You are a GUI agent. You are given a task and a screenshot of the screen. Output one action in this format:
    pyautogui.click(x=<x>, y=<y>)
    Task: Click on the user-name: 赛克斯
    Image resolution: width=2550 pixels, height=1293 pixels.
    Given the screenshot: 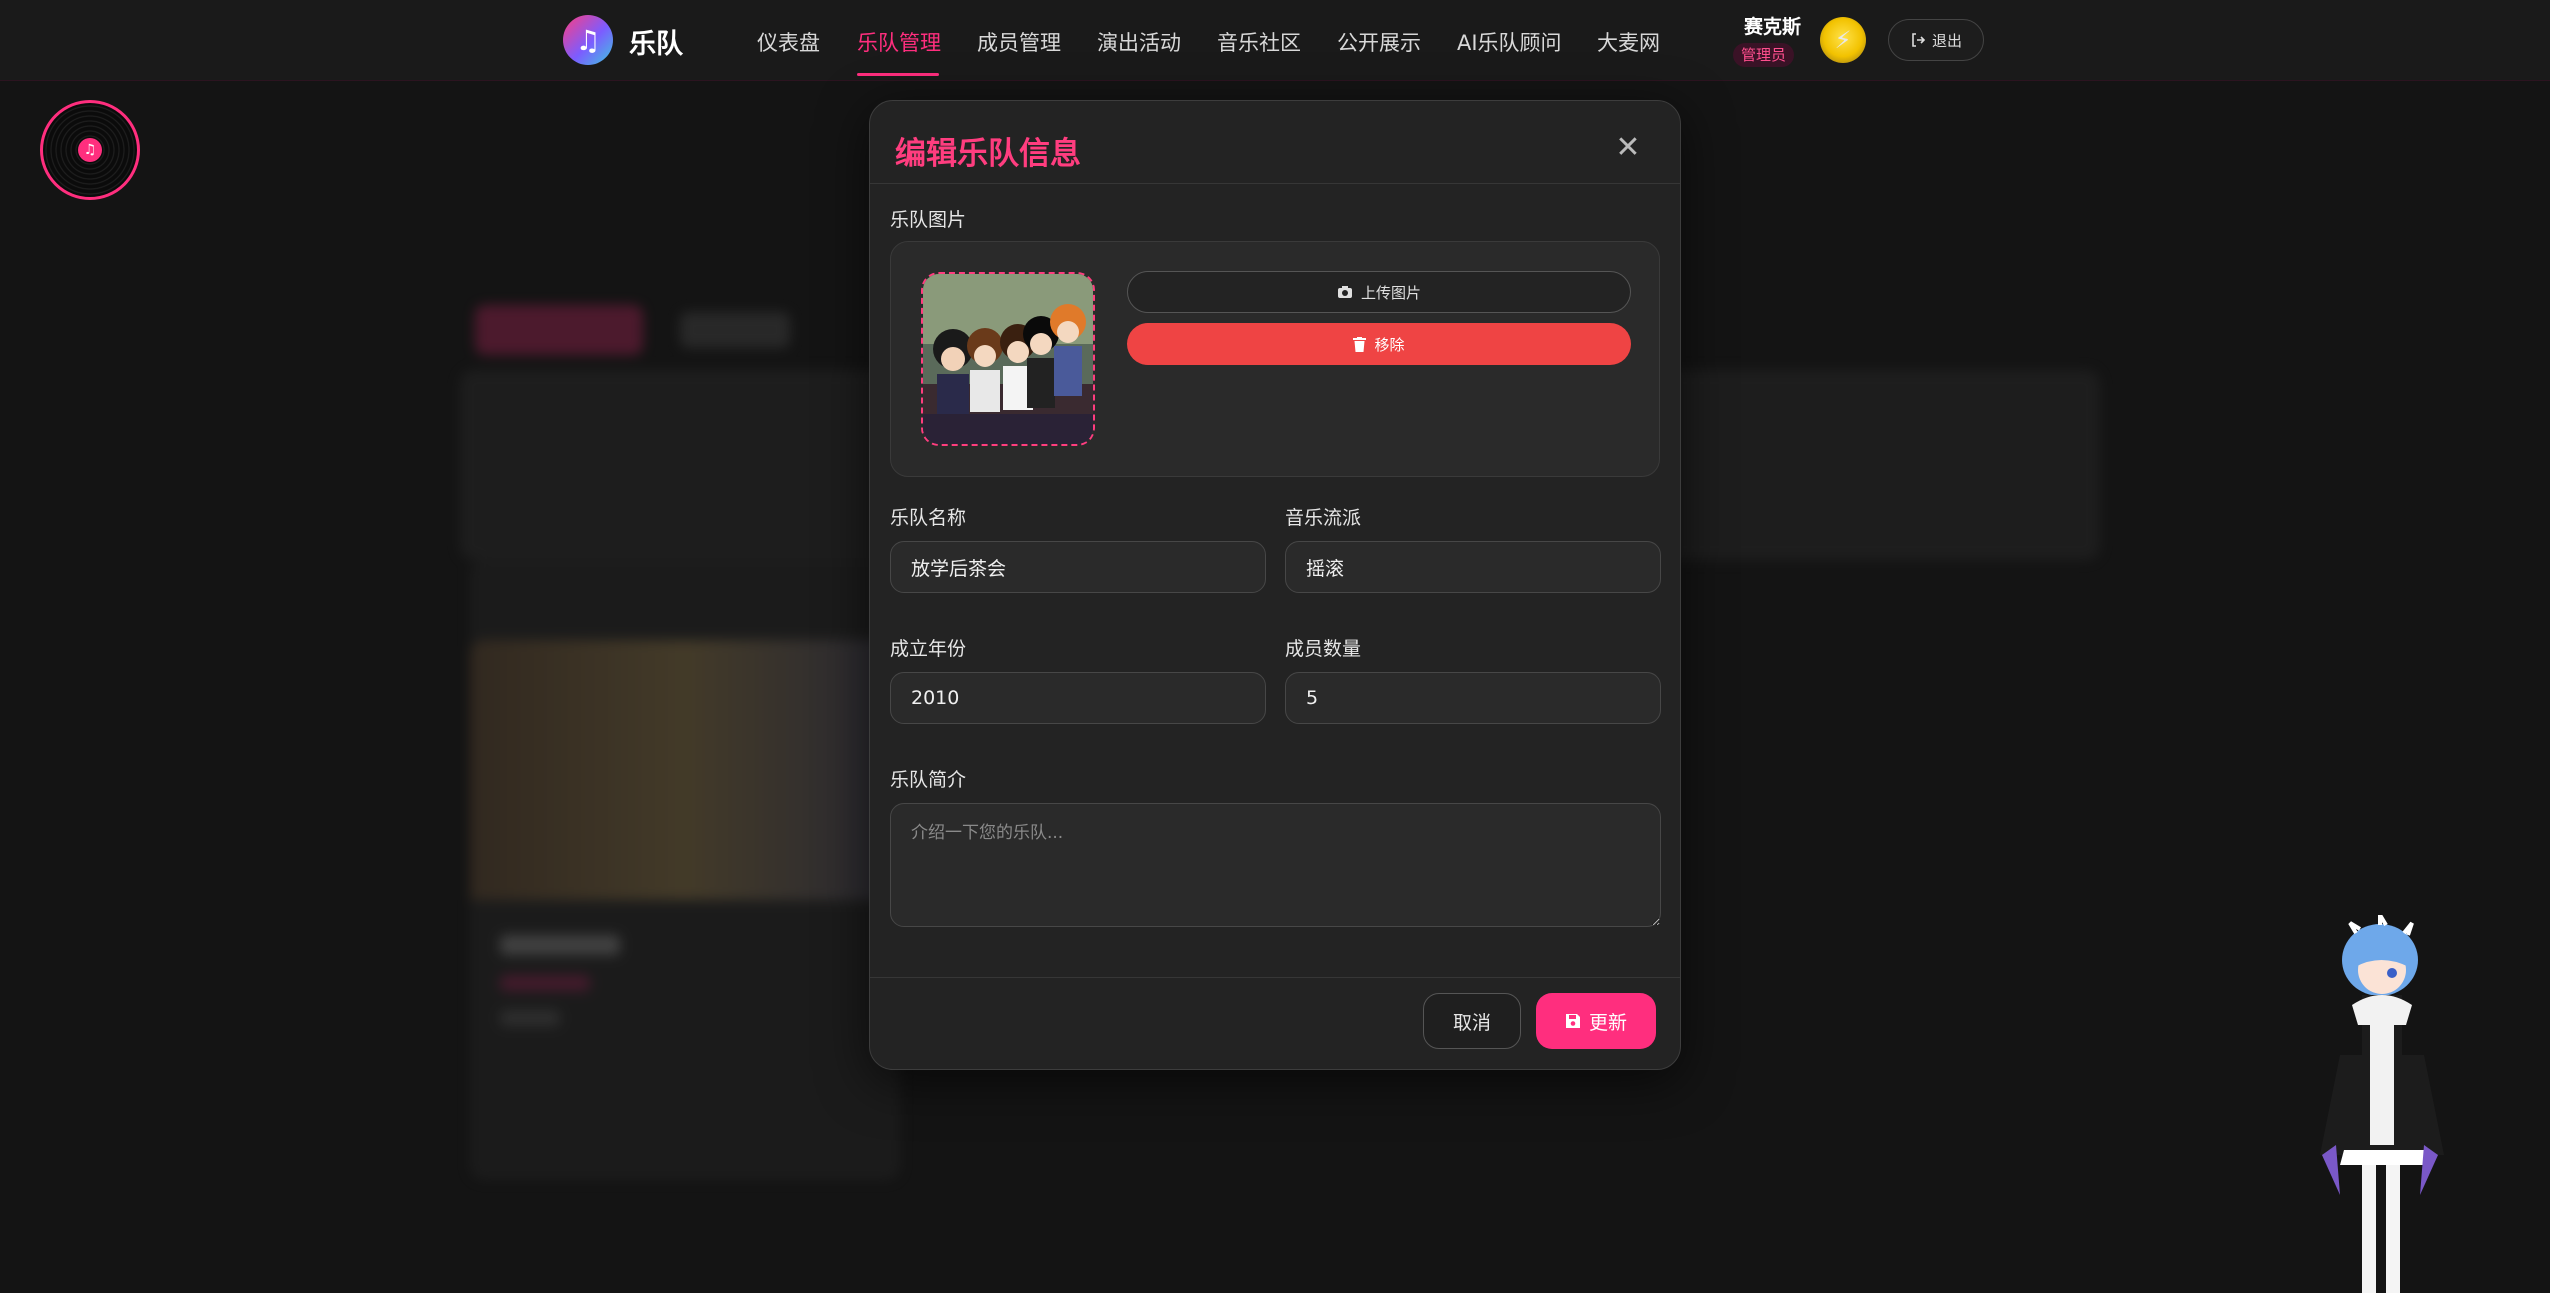 What is the action you would take?
    pyautogui.click(x=1773, y=27)
    